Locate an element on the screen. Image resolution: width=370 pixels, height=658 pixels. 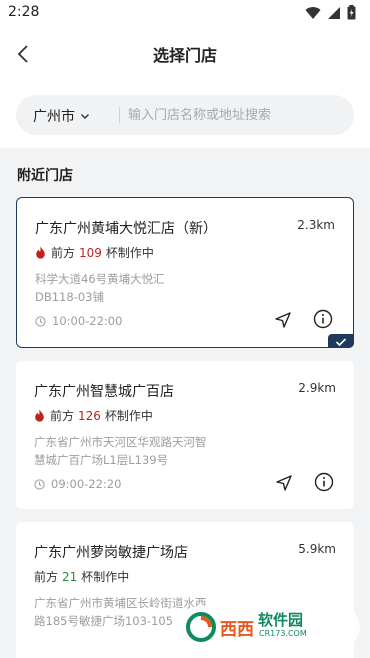
store-distance: 2.3km is located at coordinates (316, 225).